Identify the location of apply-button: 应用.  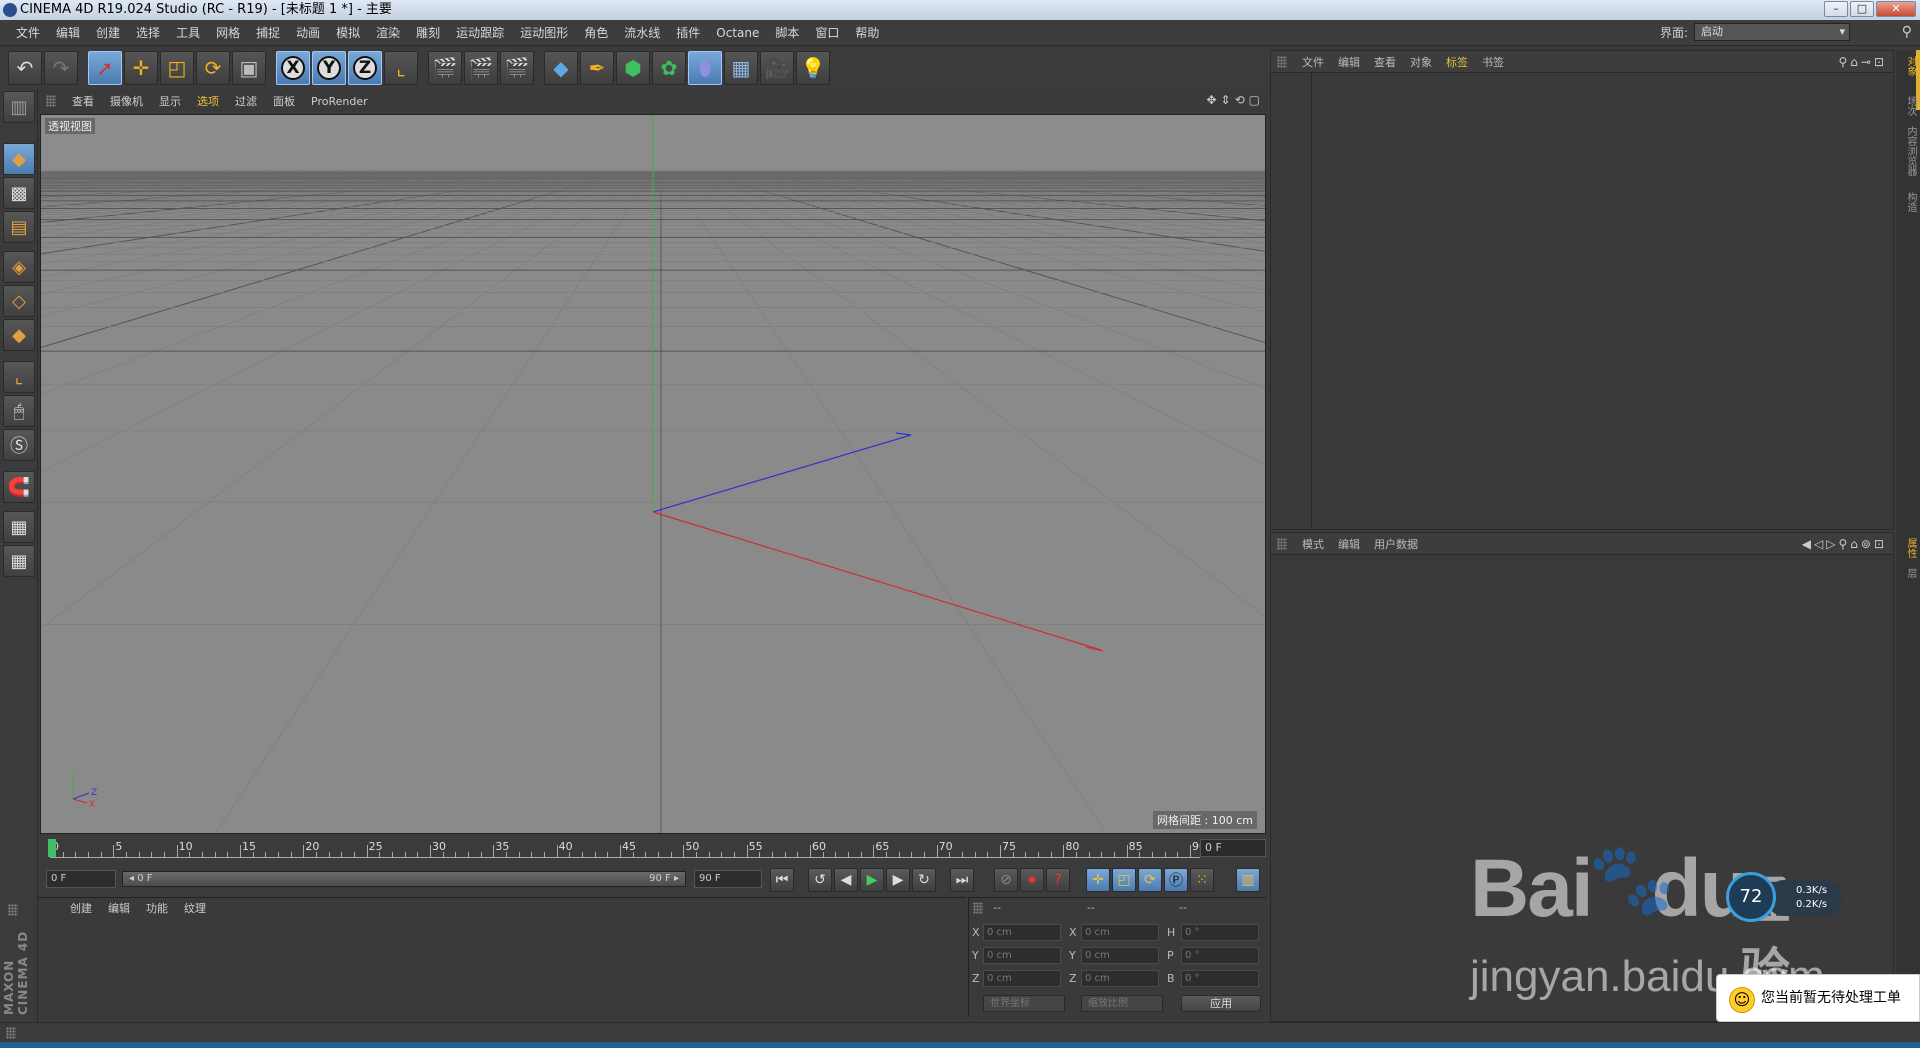
(1221, 1003).